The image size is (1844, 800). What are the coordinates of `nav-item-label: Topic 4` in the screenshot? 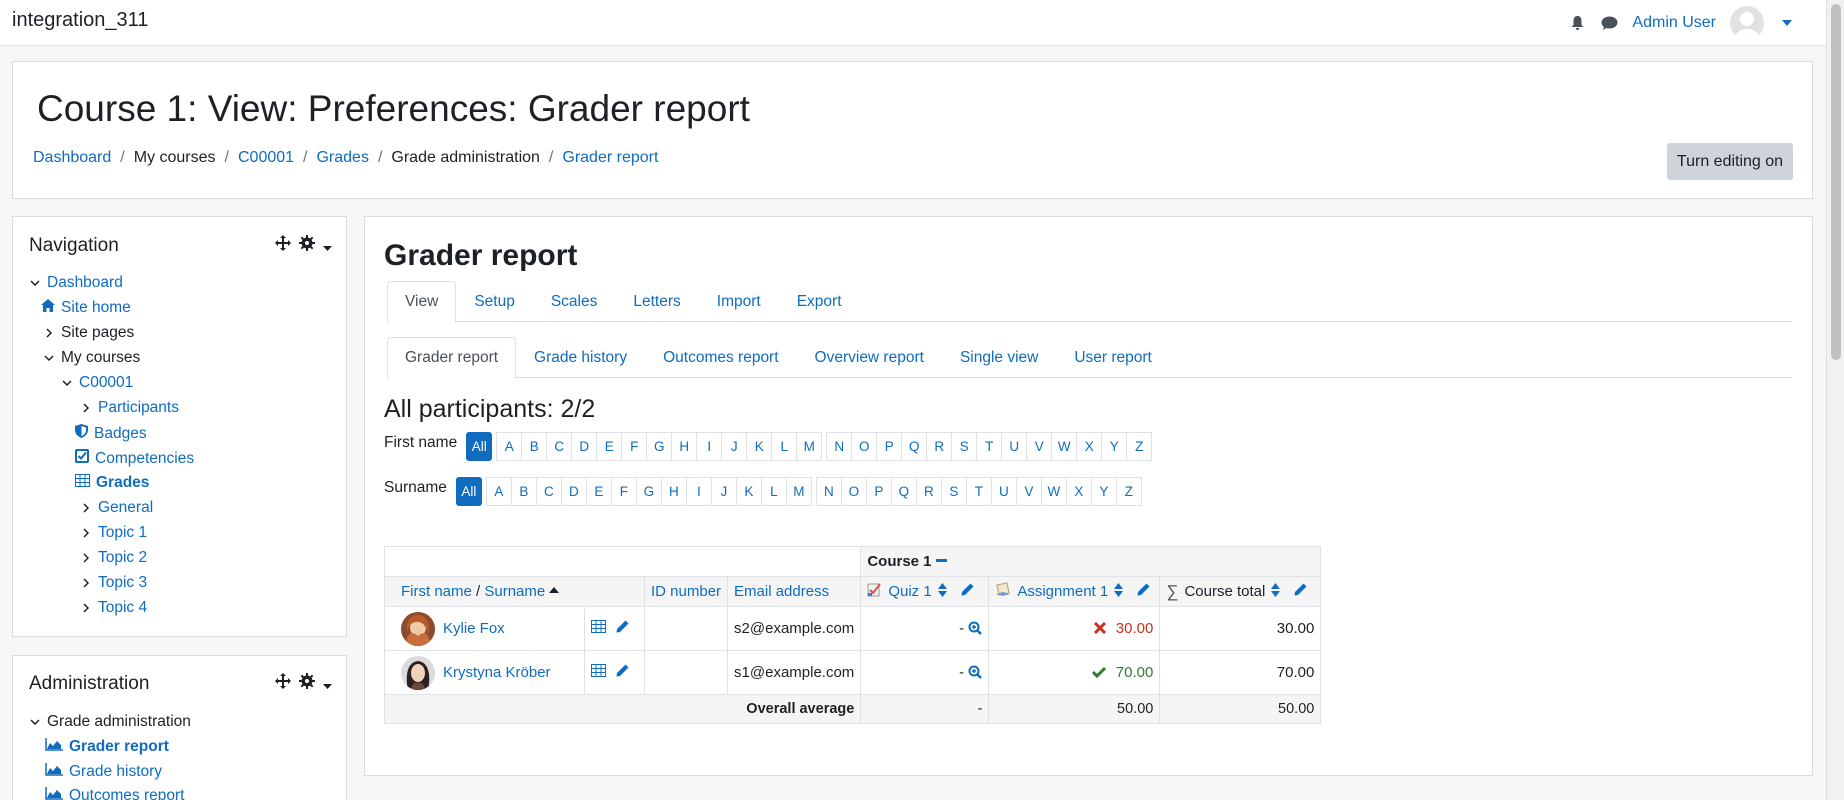 It's located at (122, 608).